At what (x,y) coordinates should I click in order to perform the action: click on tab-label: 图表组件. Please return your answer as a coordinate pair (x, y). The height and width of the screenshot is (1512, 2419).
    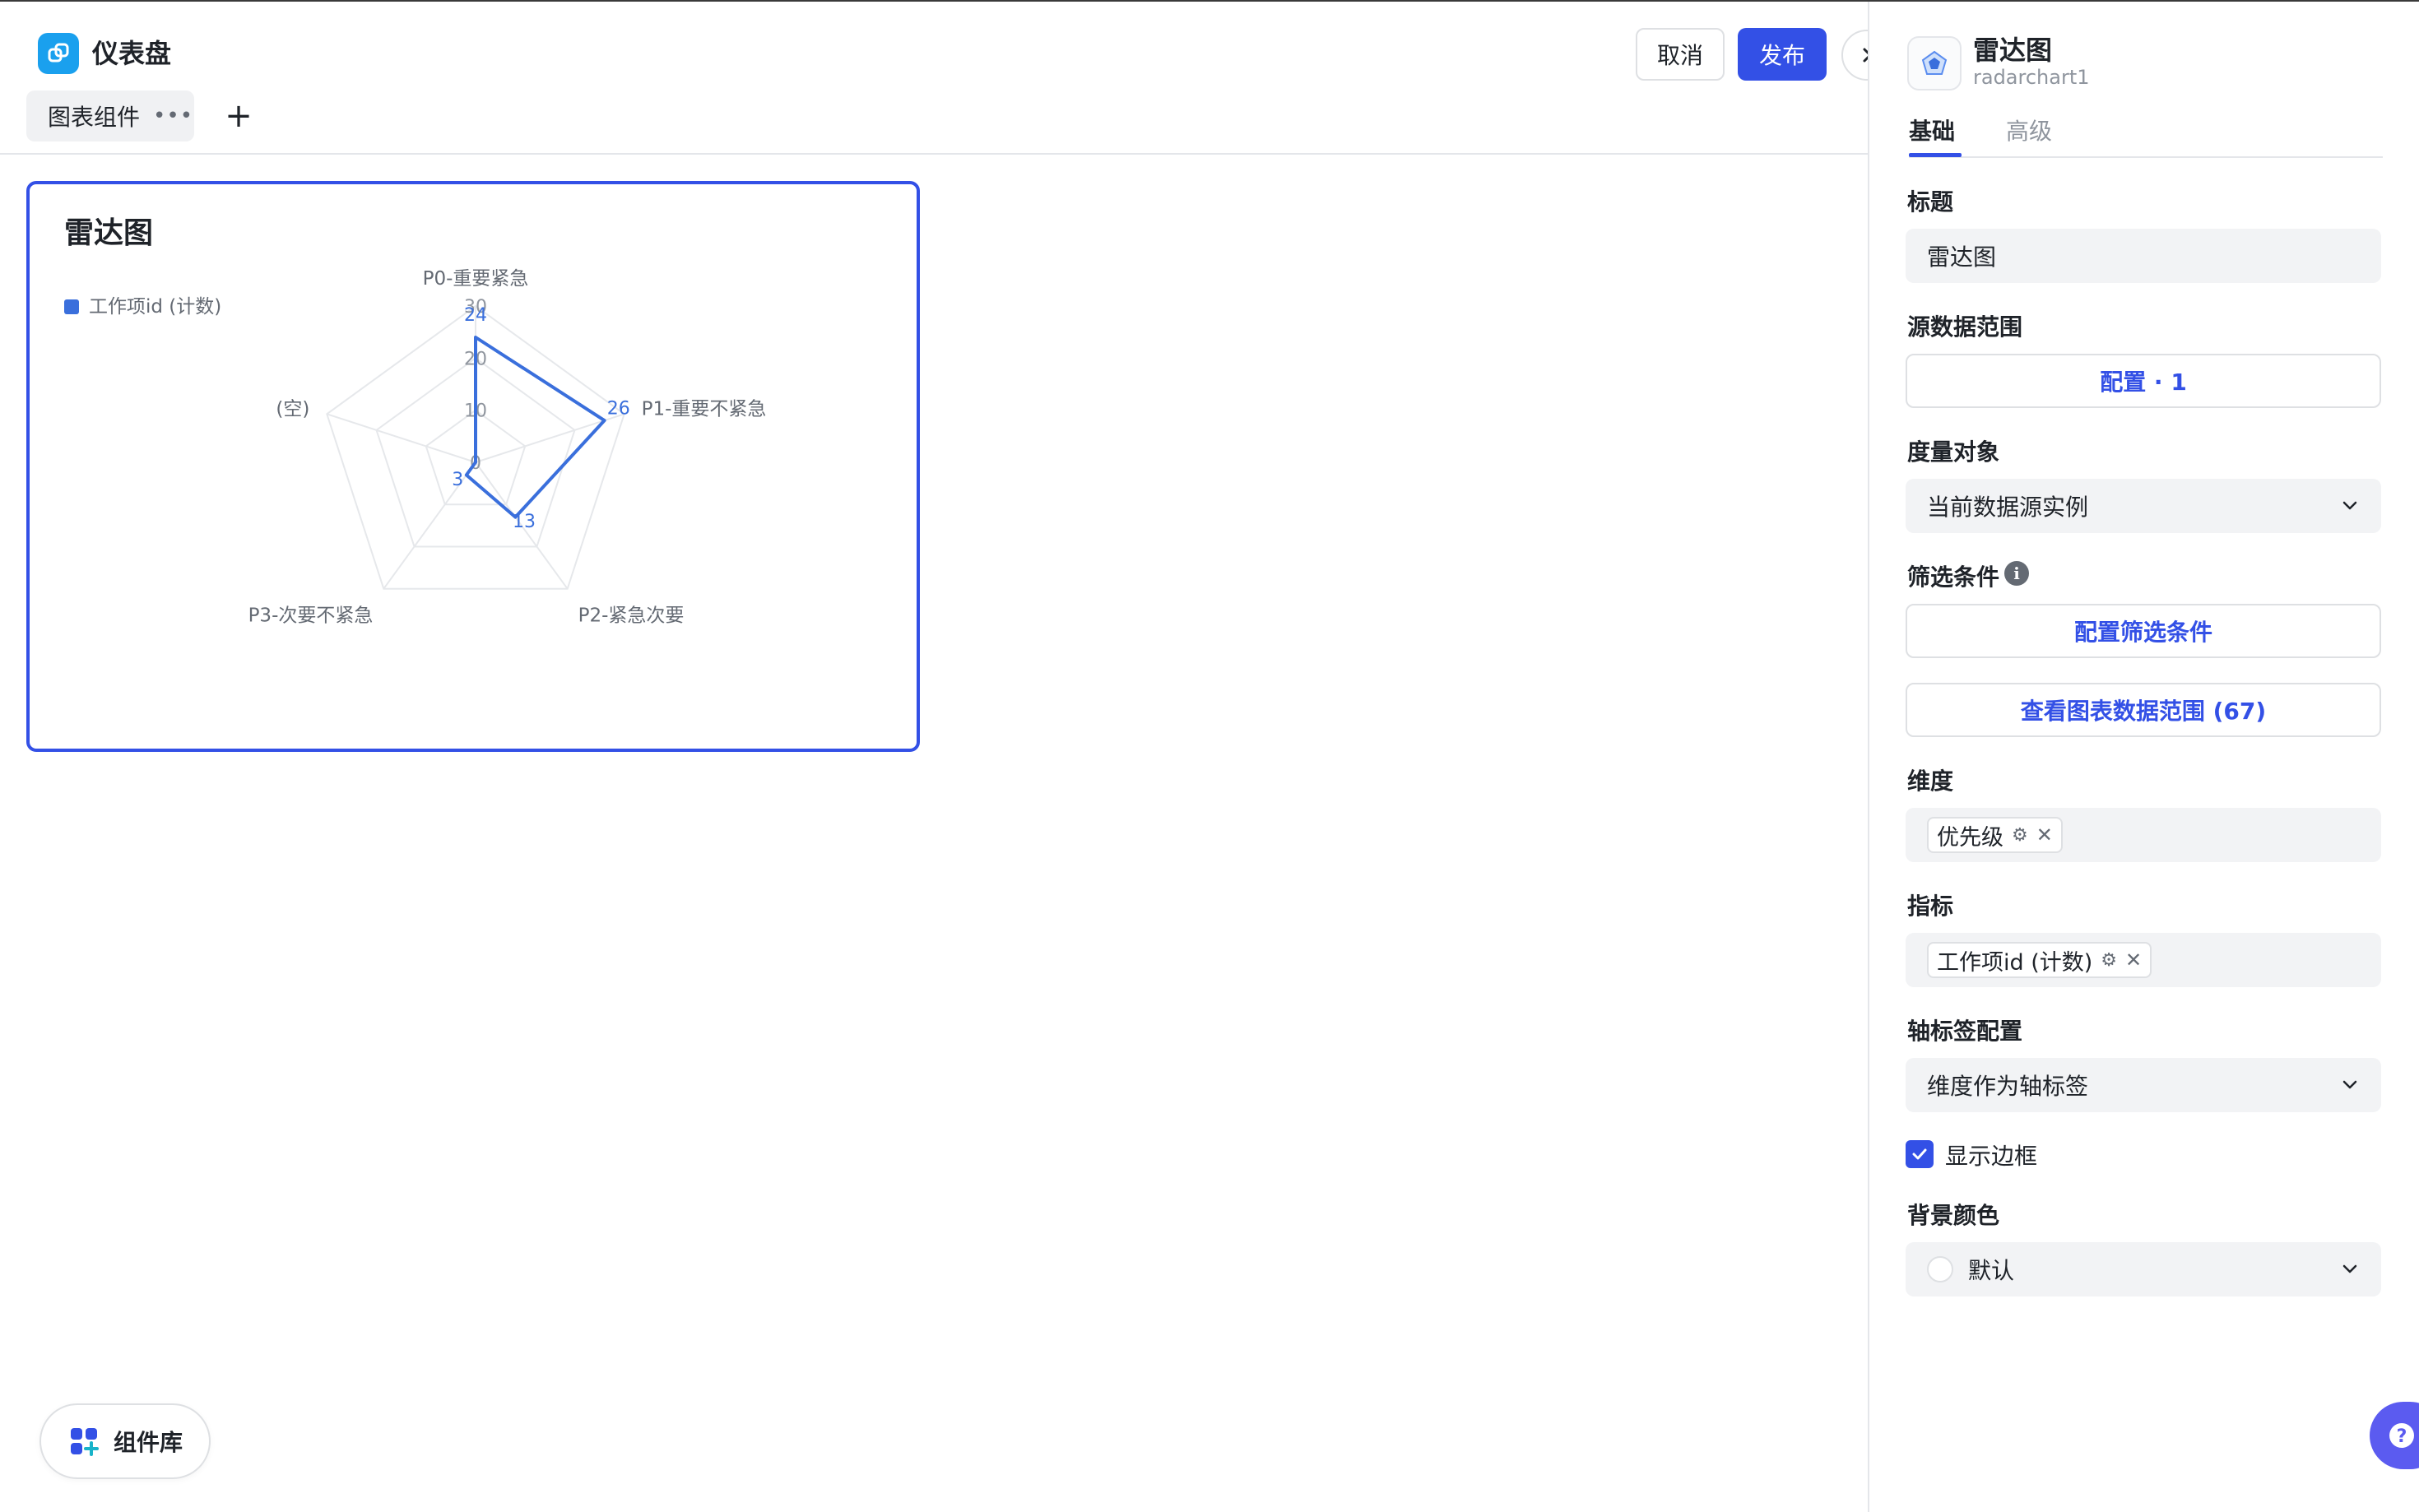
    Looking at the image, I should click on (95, 117).